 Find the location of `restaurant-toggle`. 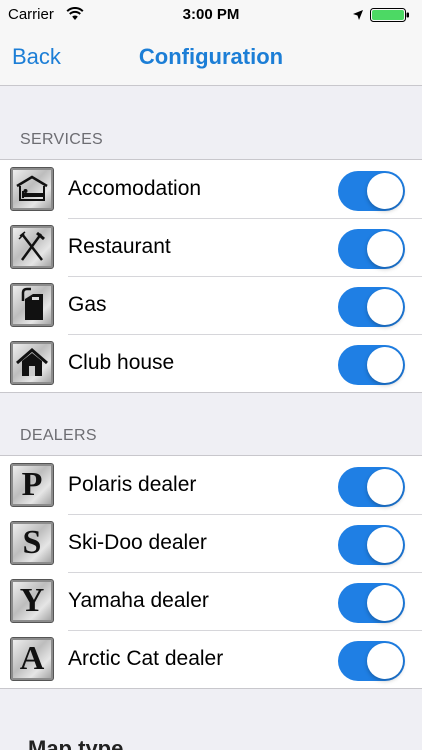

restaurant-toggle is located at coordinates (371, 249).